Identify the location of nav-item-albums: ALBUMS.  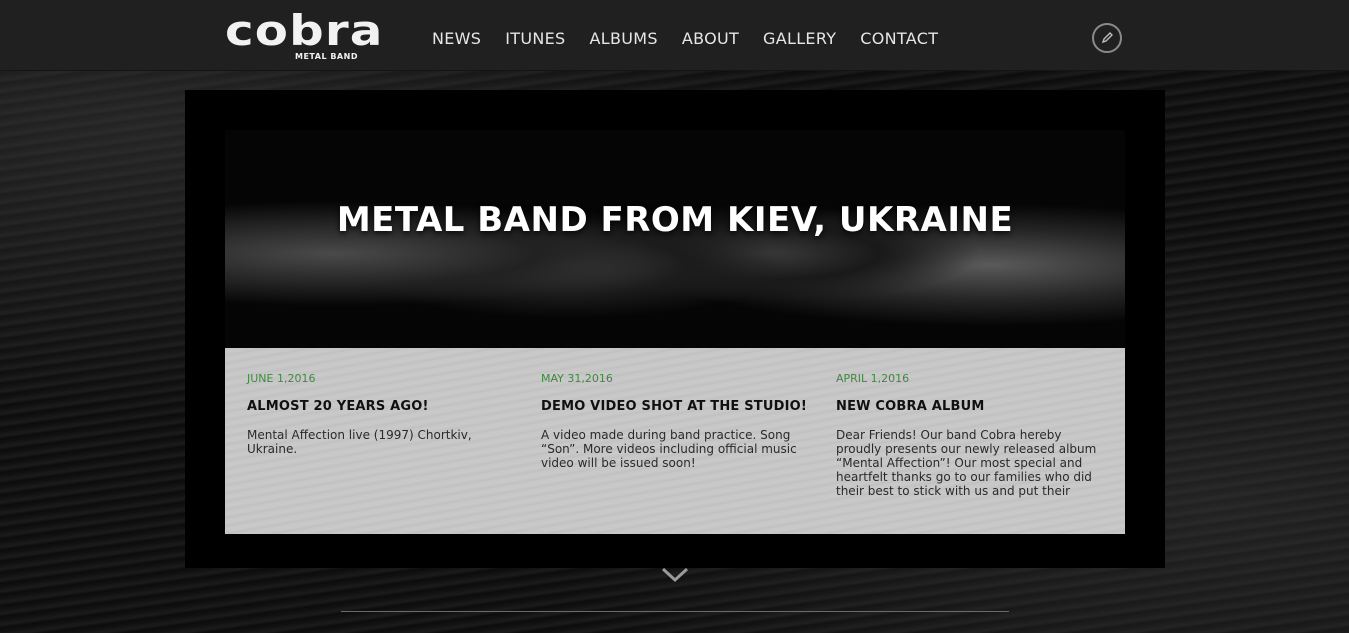
(624, 39).